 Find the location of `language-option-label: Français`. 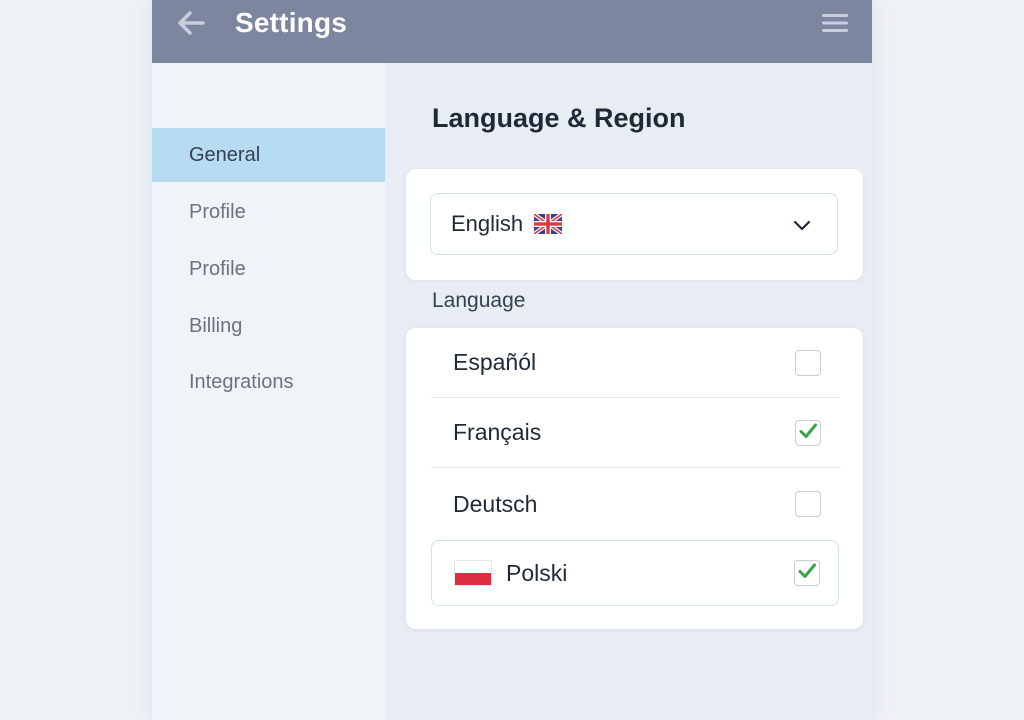

language-option-label: Français is located at coordinates (497, 432).